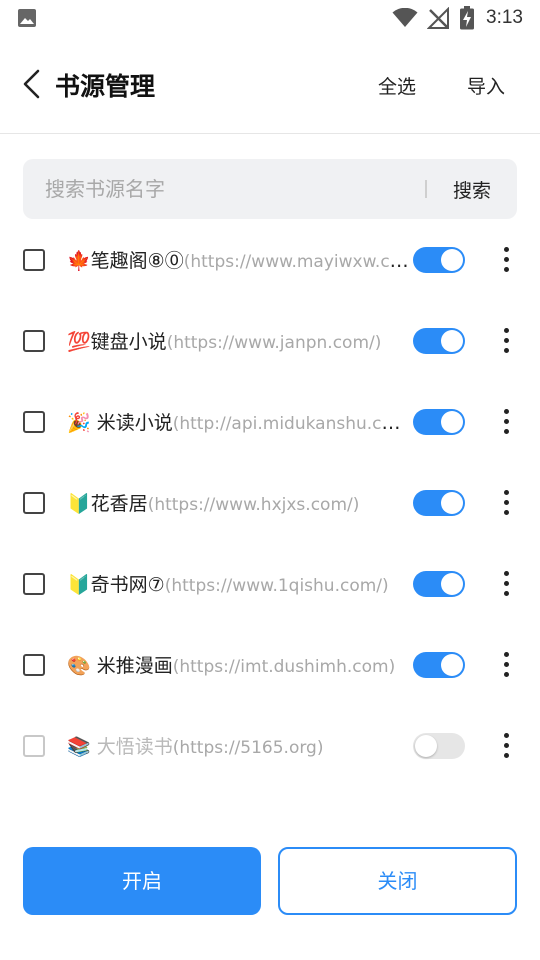  I want to click on source-name-line: 🍁笔趣阁⑧⓪(https://www.mayiwxw.com/), so click(238, 259).